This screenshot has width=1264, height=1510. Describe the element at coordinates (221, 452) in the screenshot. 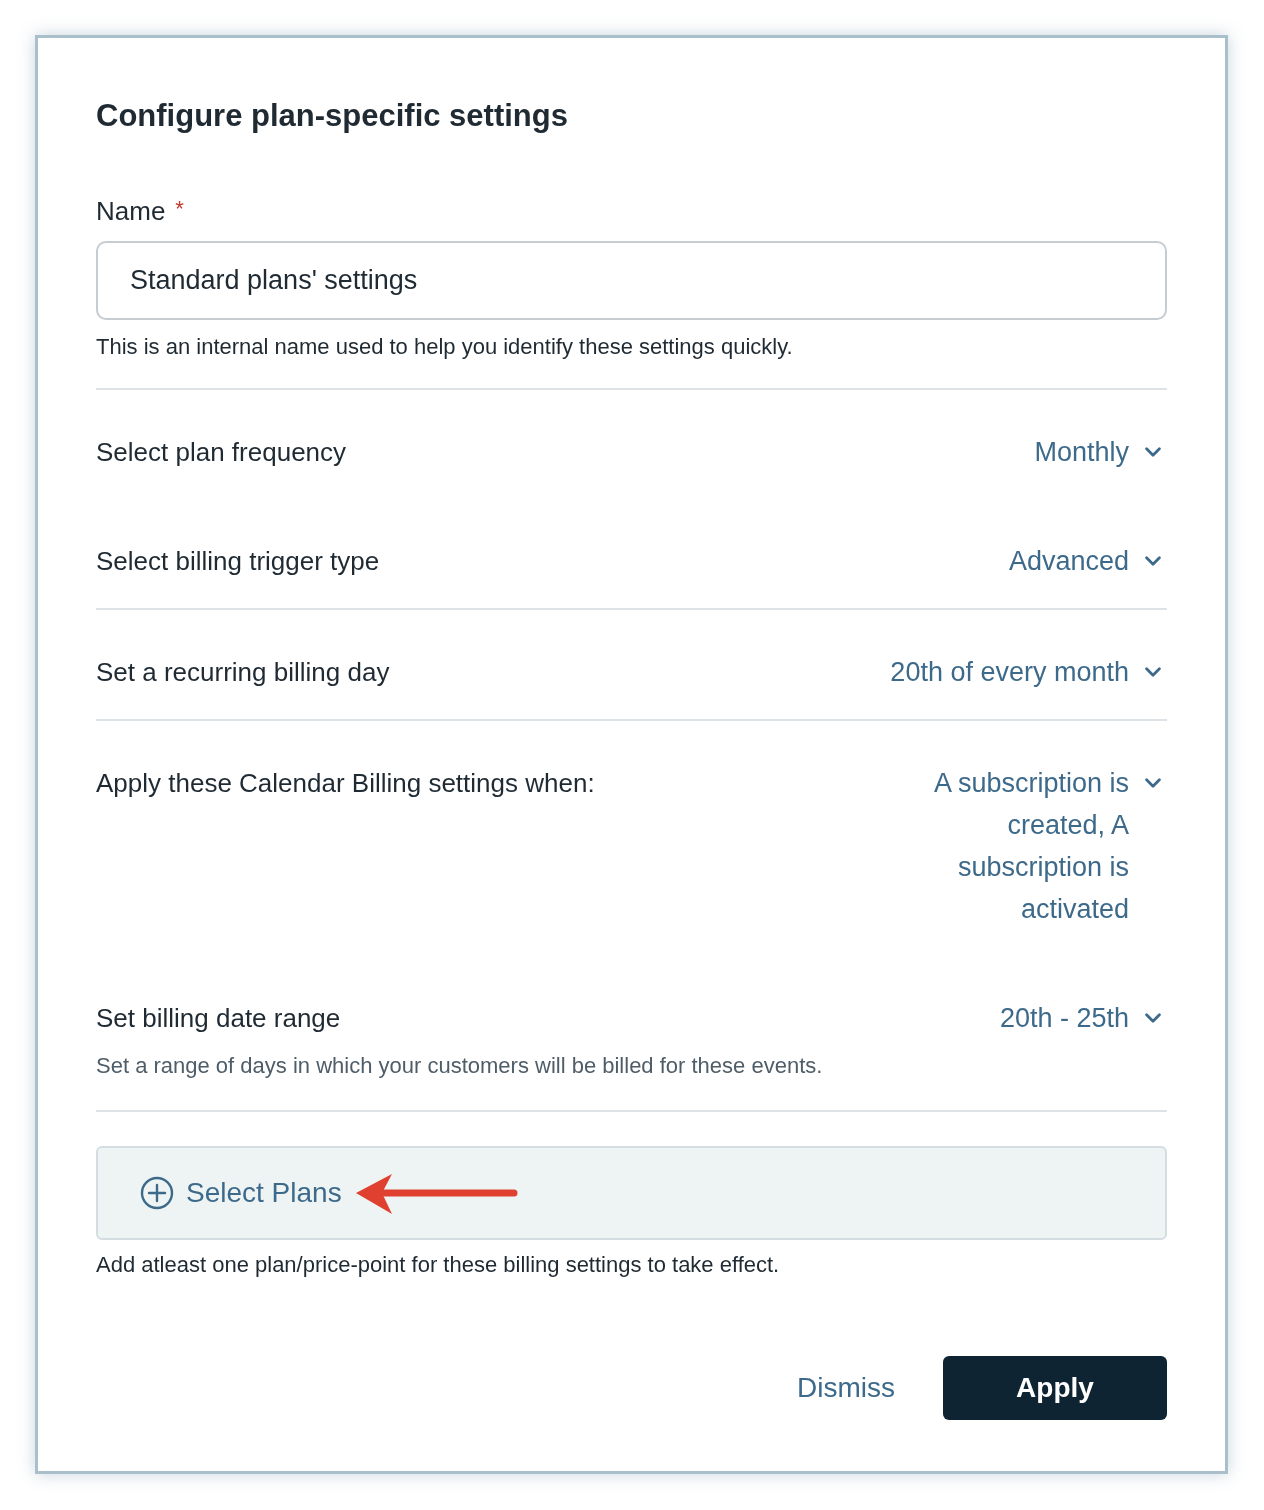

I see `setting-label: Select plan frequency` at that location.